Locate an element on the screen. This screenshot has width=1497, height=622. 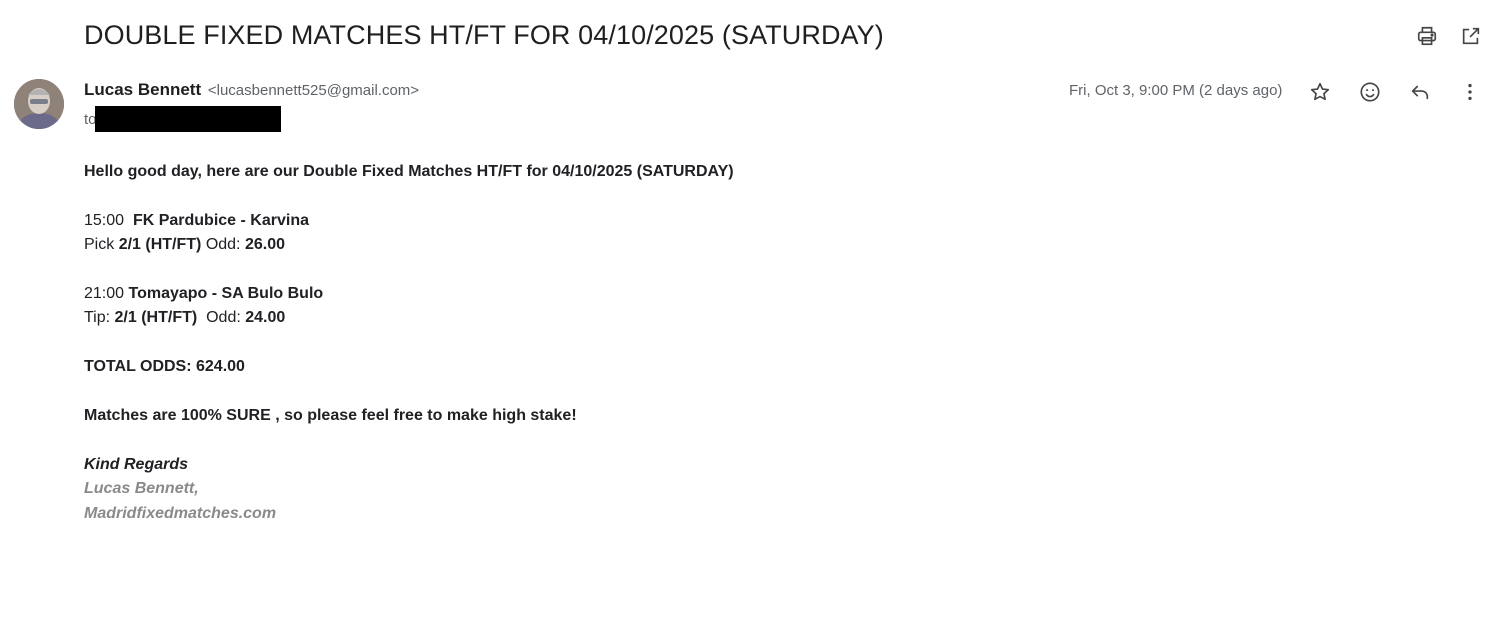
match-2-pick: 2/1 (HT/FT) is located at coordinates (156, 318).